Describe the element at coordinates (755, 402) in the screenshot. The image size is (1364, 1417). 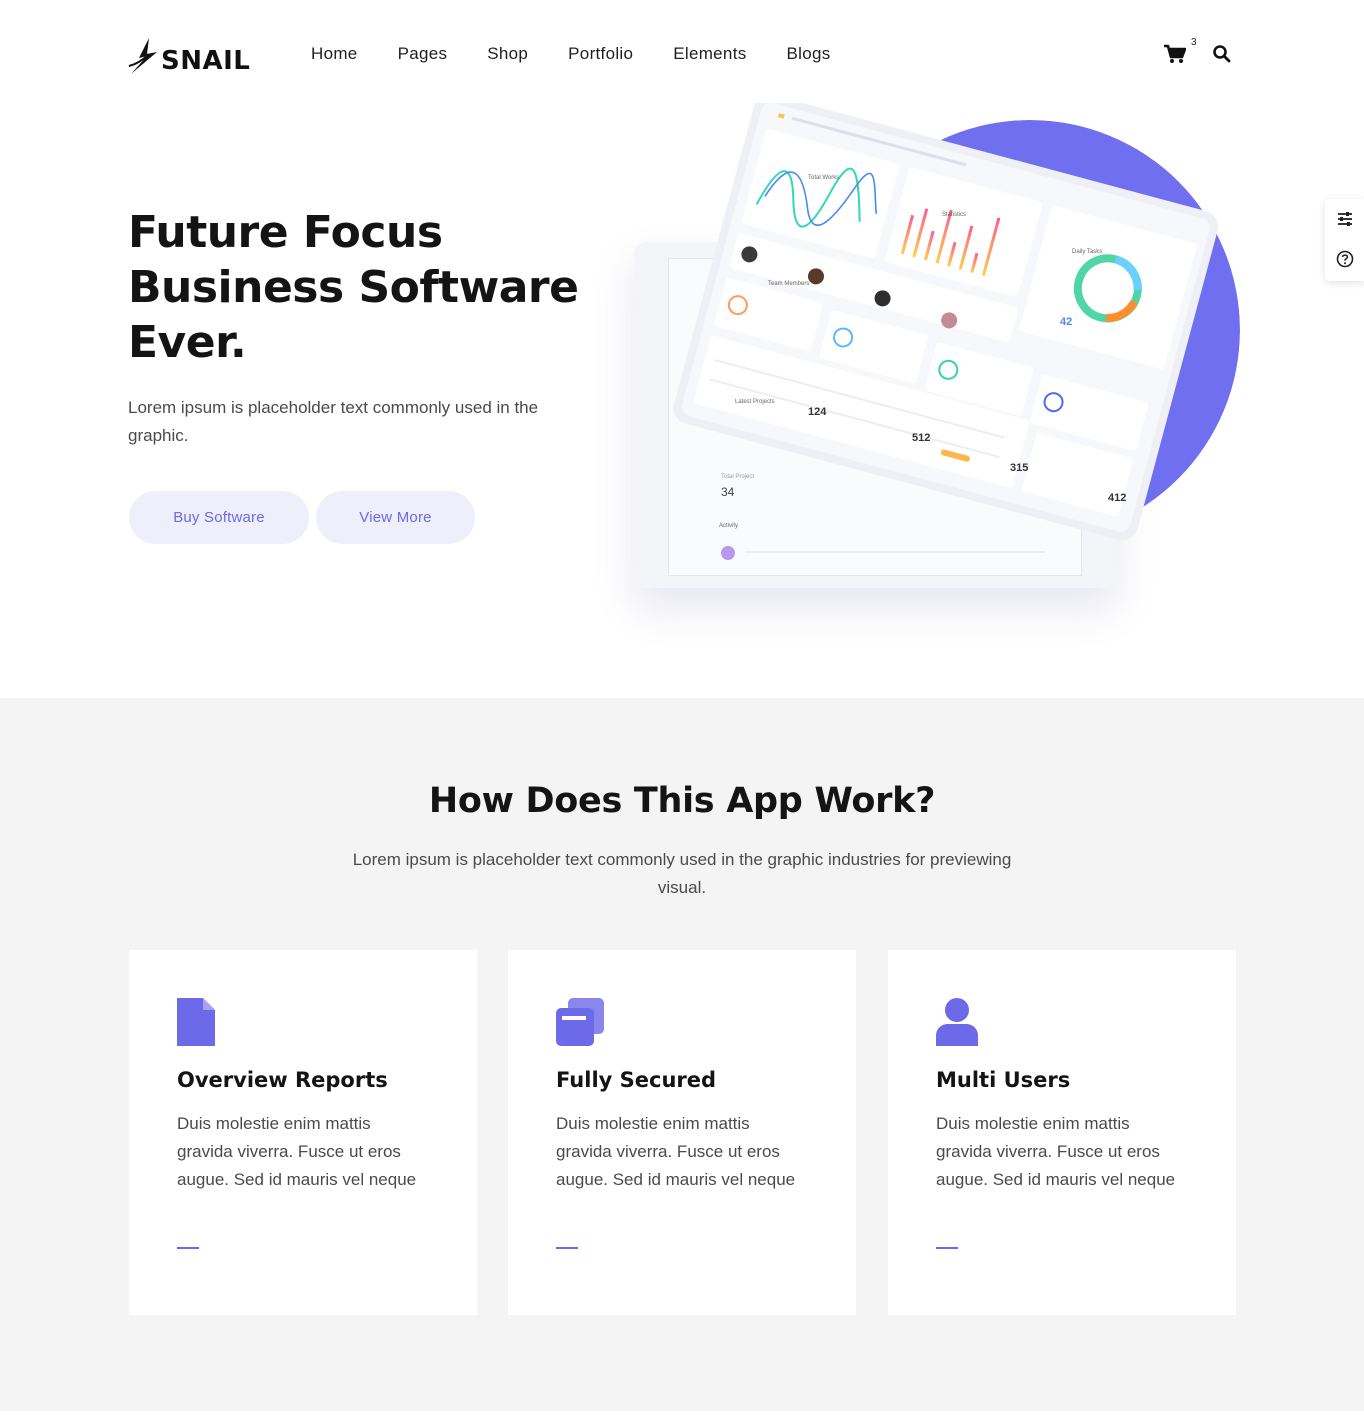
I see `latest-projects-label: Latest Projects` at that location.